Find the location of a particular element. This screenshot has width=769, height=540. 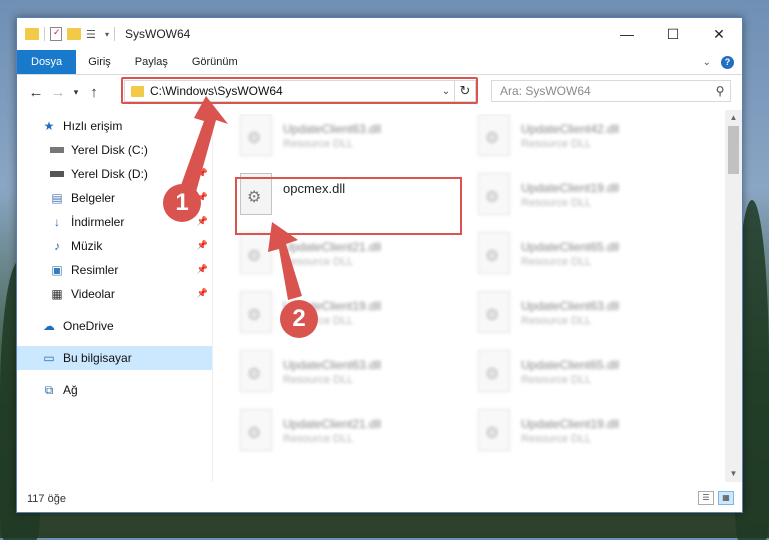

sidebar-item-quick-access: ★ Hızlı erişim is located at coordinates (114, 126).